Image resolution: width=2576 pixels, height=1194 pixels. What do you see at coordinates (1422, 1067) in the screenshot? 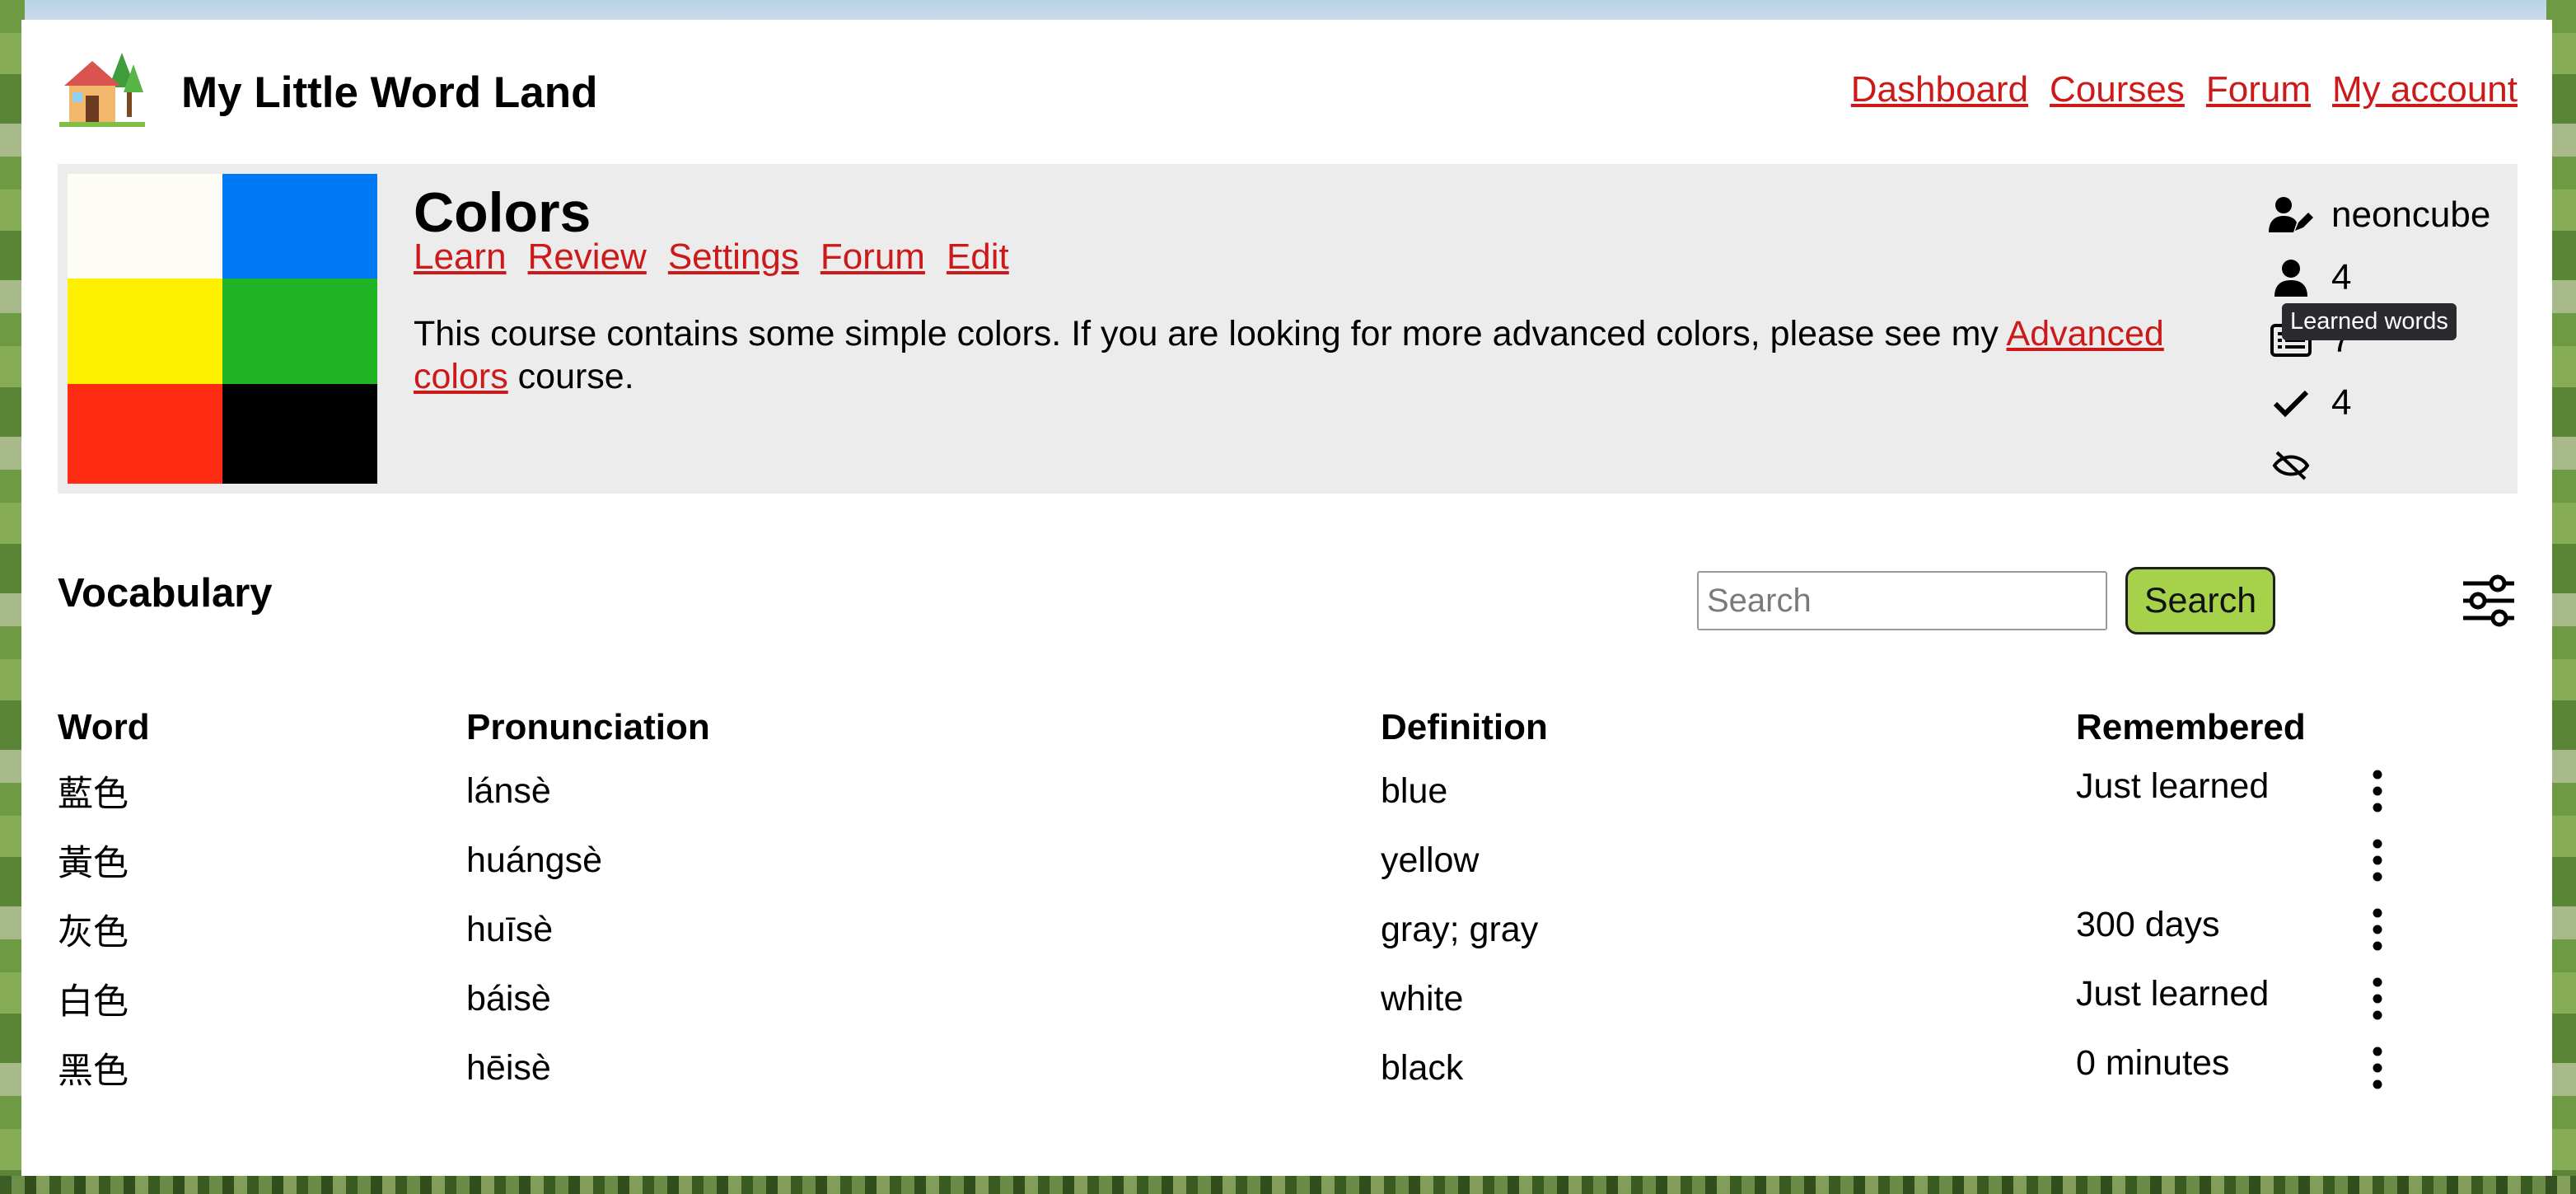
I see `definition-cell: black` at bounding box center [1422, 1067].